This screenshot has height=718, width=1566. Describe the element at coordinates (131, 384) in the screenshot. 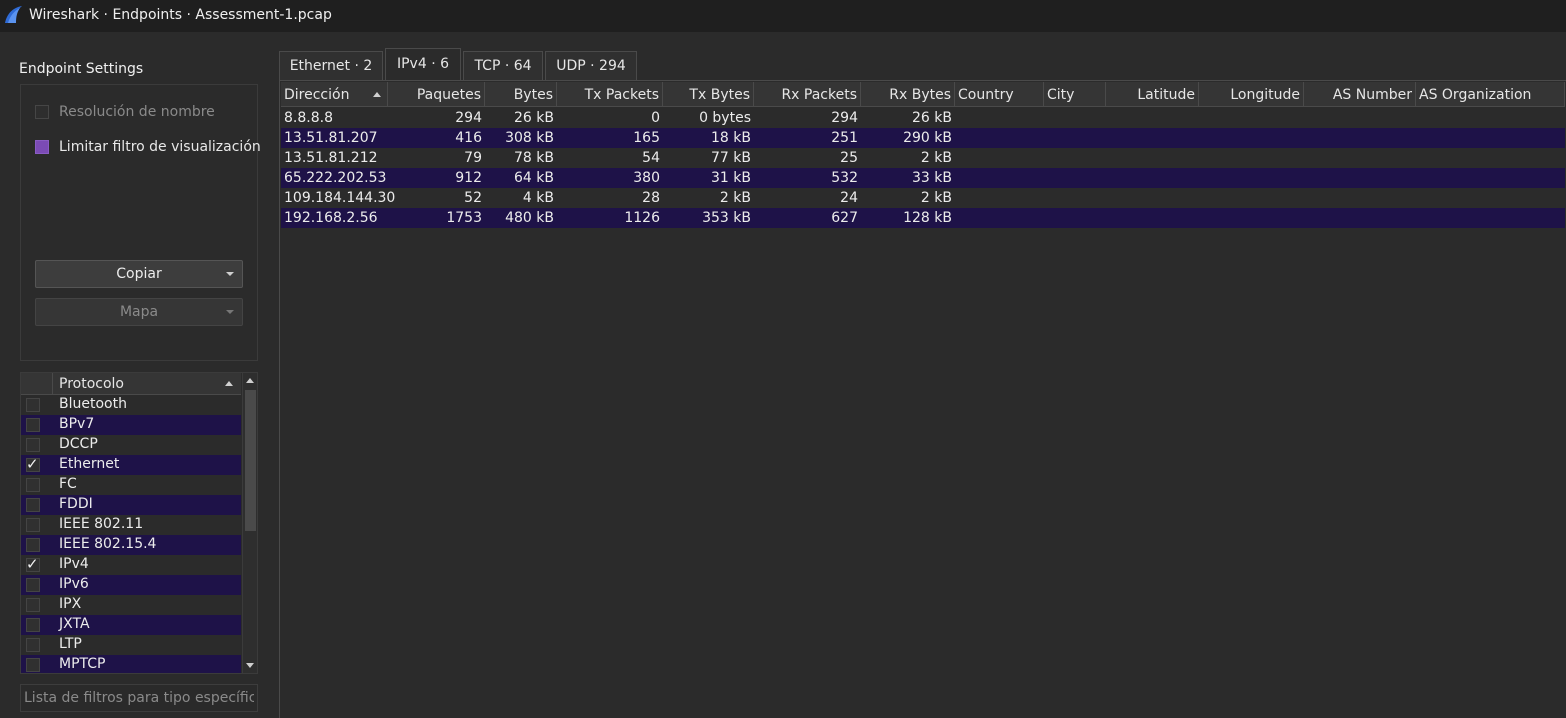

I see `protocol-list-header: Protocolo` at that location.